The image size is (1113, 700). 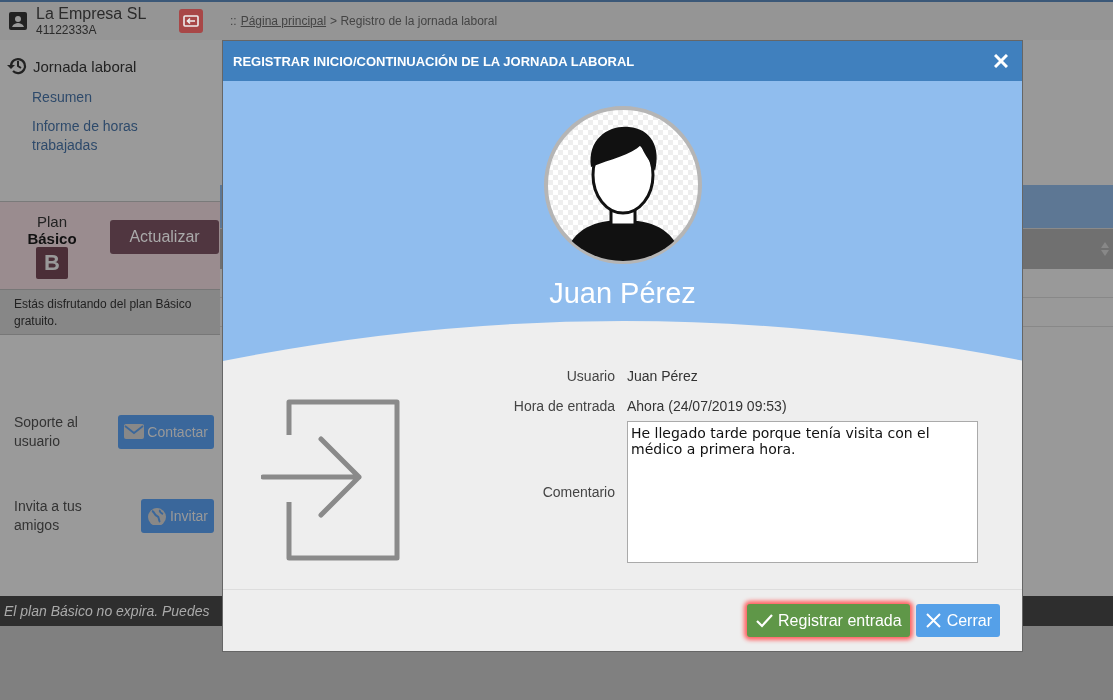 I want to click on user-icon, so click(x=18, y=21).